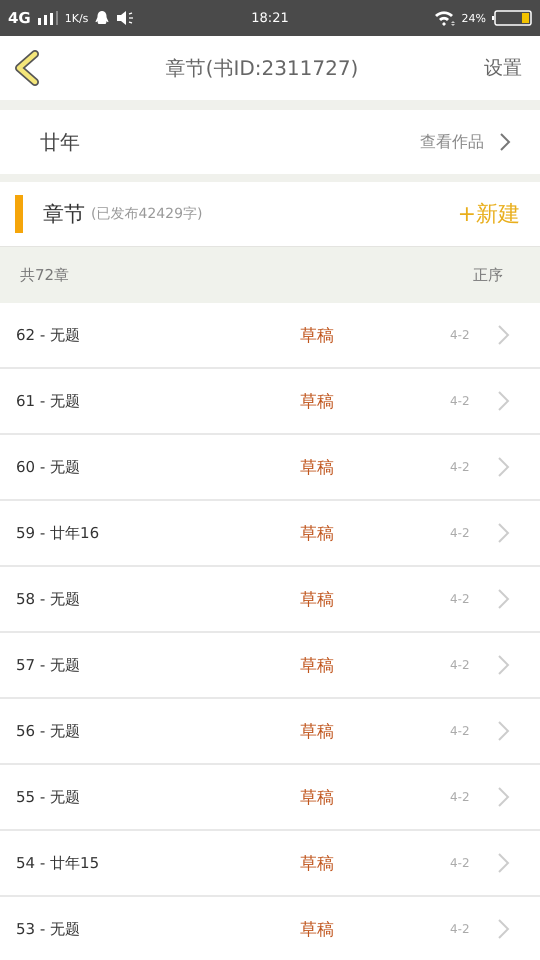 This screenshot has width=540, height=960. I want to click on settings-button: 设置, so click(503, 68).